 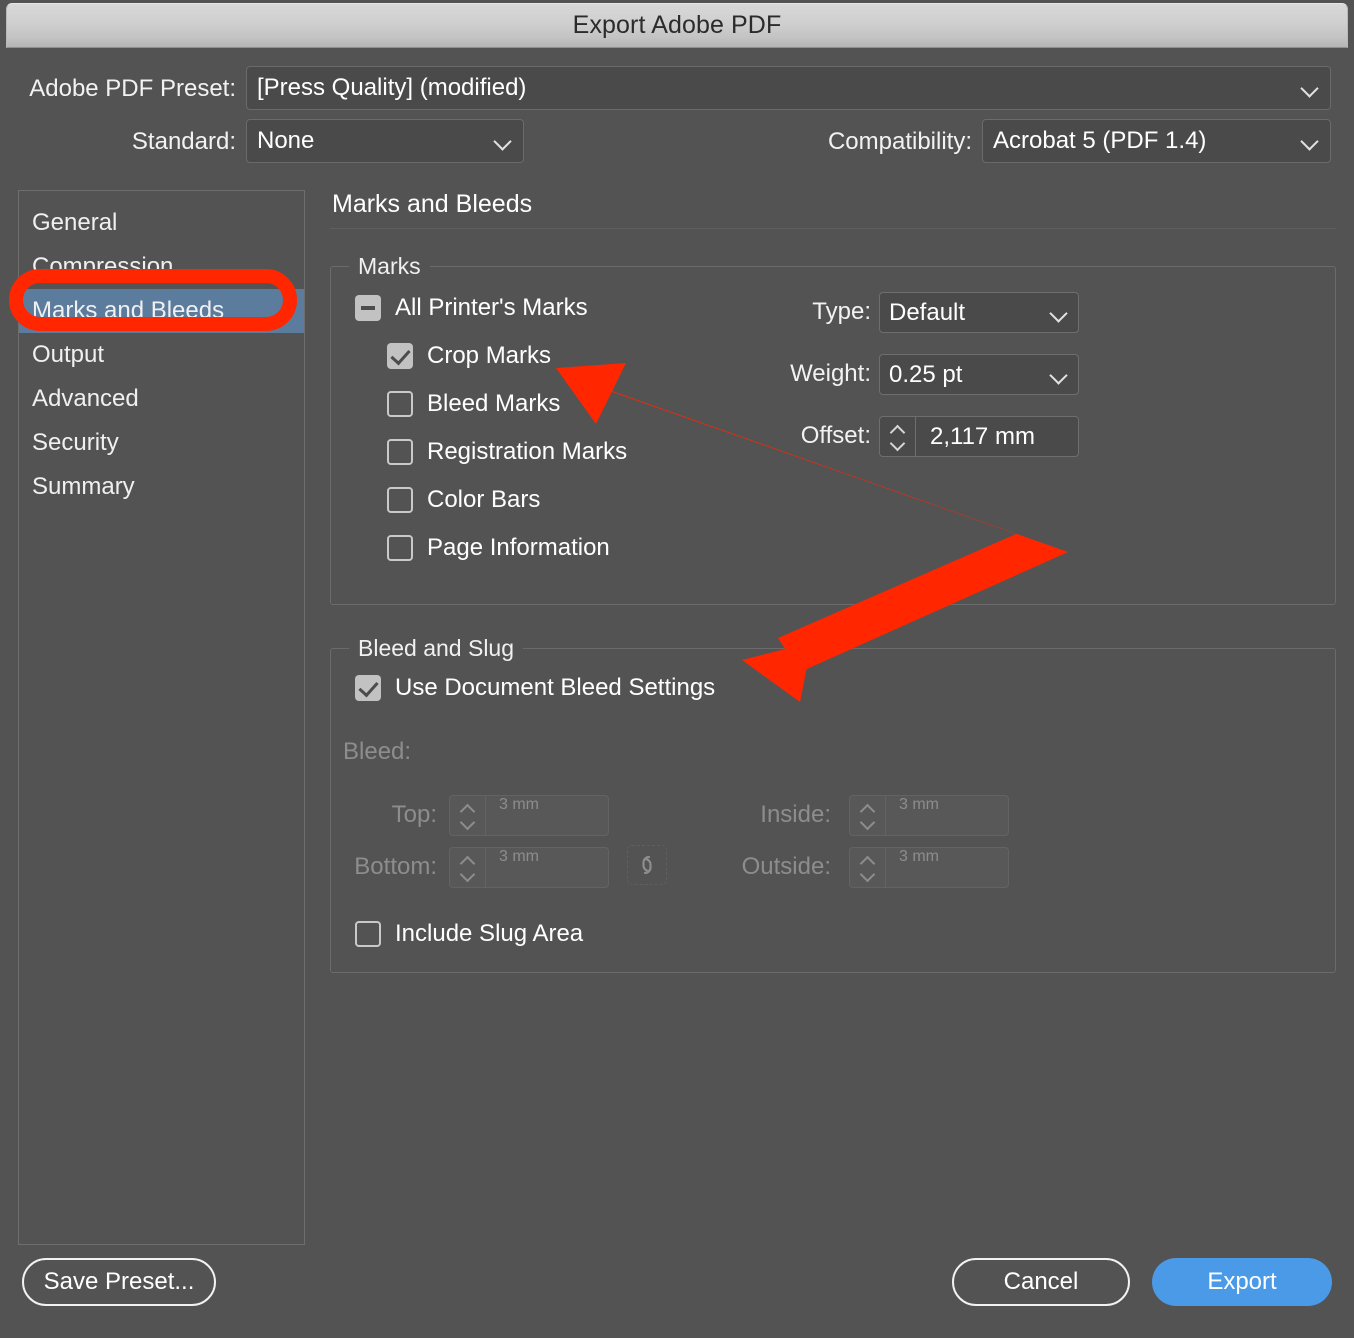 I want to click on sidebar-item-marks-and-bleeds: Marks and Bleeds, so click(x=161, y=311).